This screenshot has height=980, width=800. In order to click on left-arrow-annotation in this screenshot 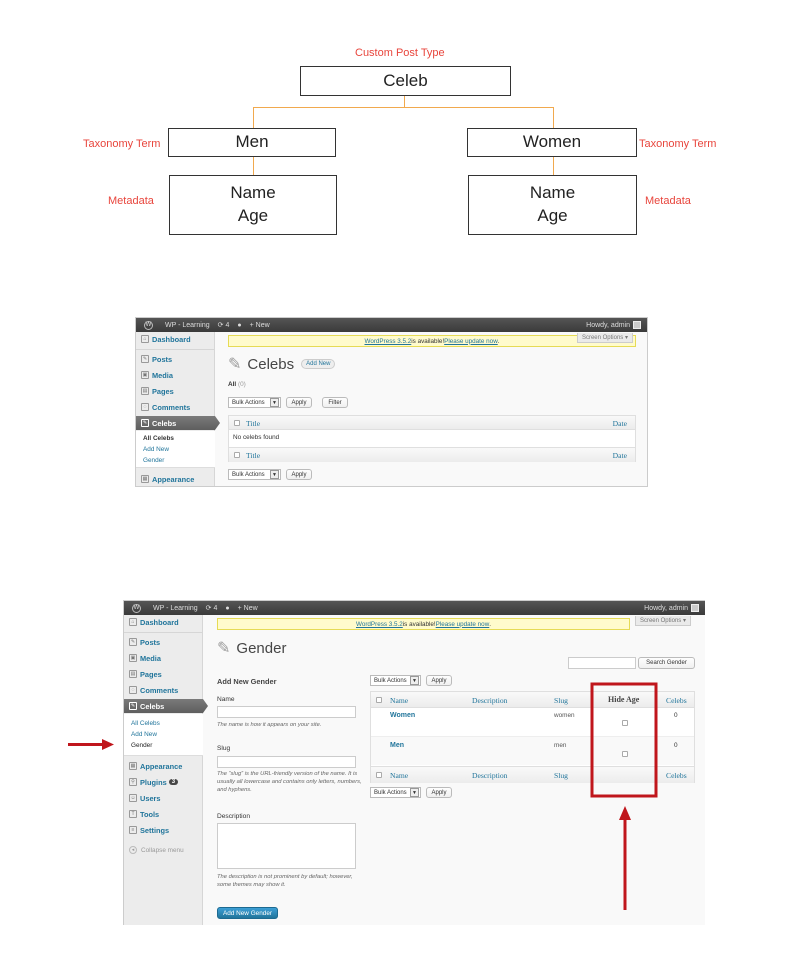, I will do `click(91, 744)`.